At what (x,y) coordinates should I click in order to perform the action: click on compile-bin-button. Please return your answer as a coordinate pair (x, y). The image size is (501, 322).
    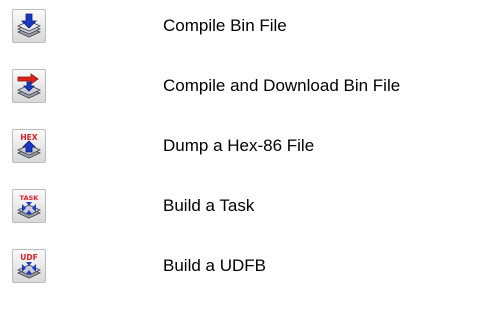
    Looking at the image, I should click on (29, 26).